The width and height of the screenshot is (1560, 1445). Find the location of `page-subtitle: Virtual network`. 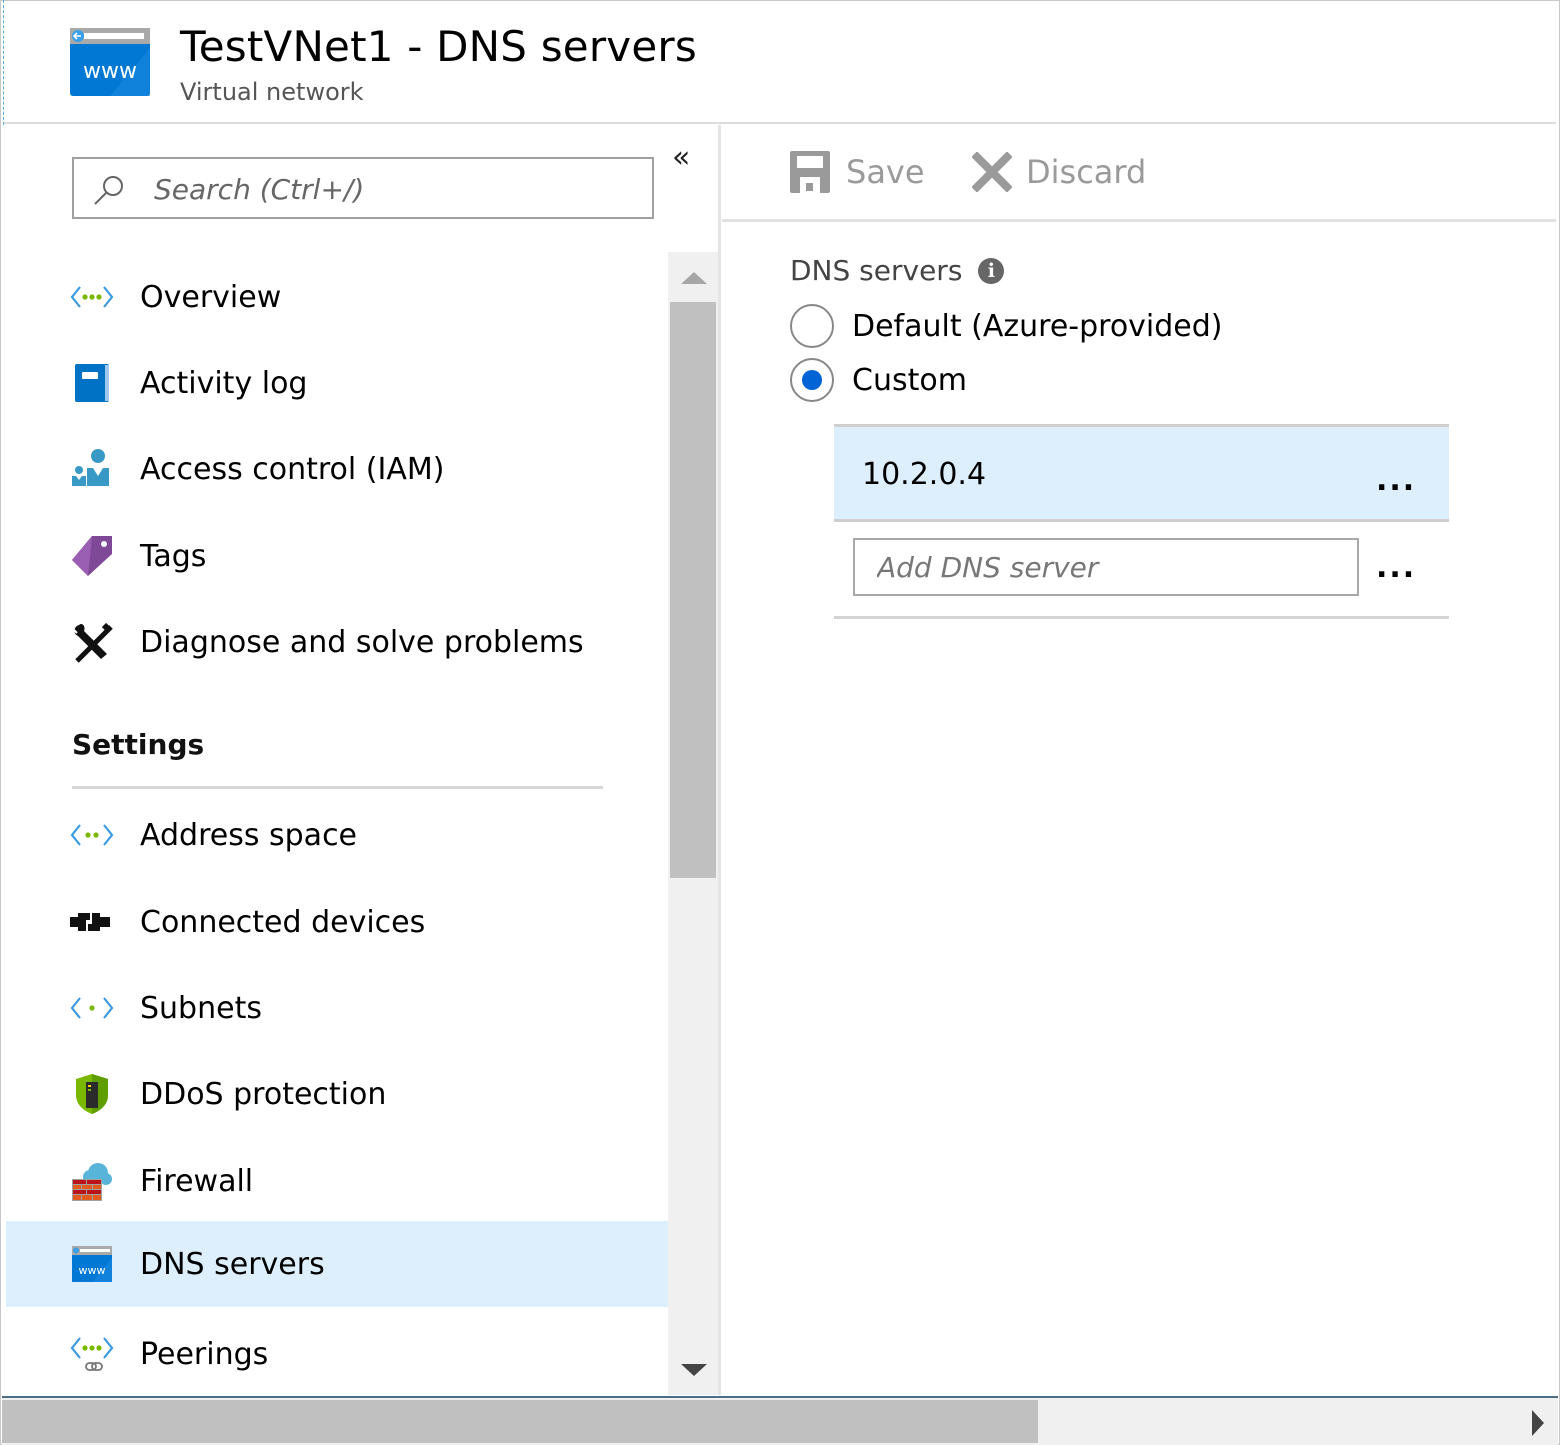

page-subtitle: Virtual network is located at coordinates (272, 92).